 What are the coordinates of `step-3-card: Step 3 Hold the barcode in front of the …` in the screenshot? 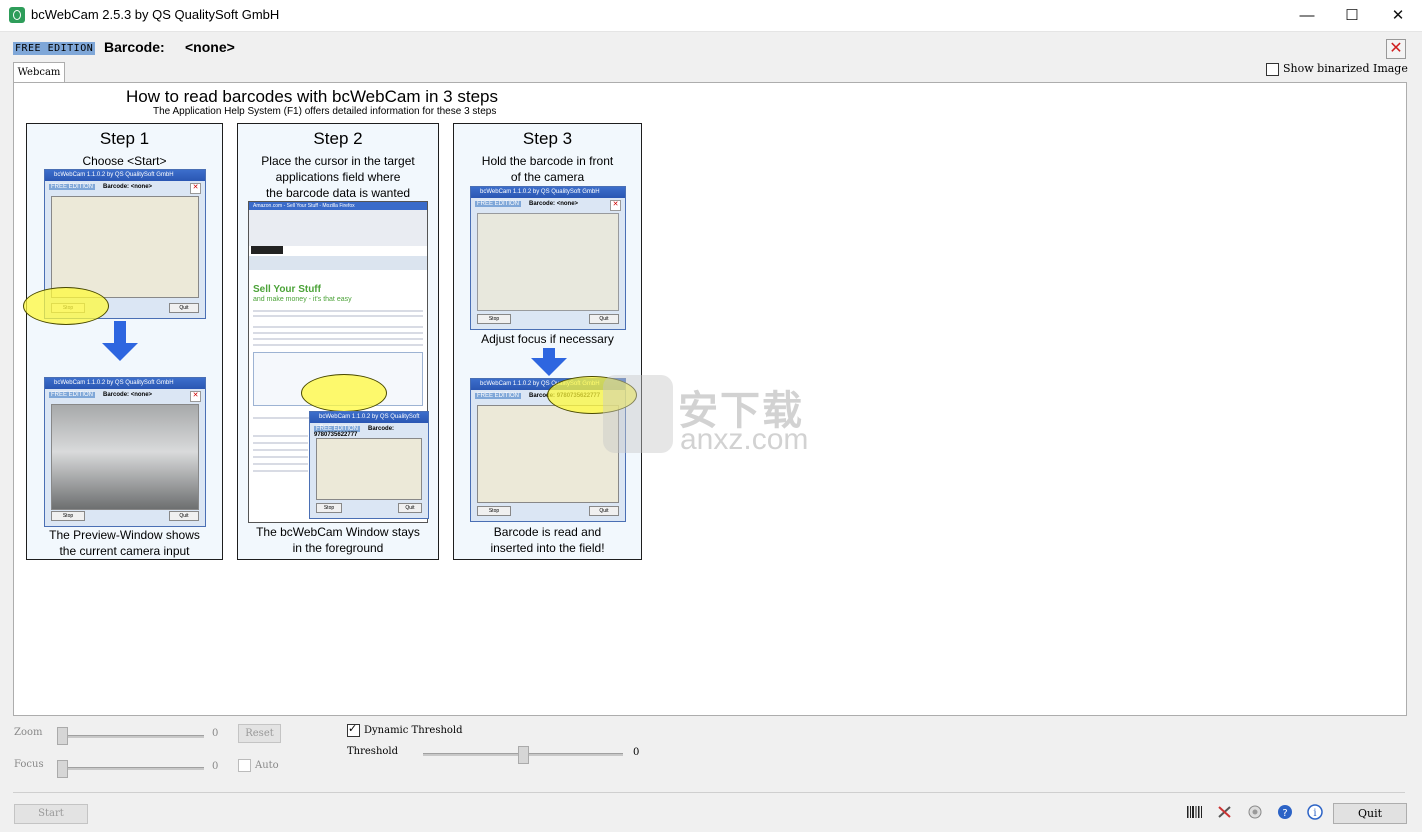 It's located at (547, 341).